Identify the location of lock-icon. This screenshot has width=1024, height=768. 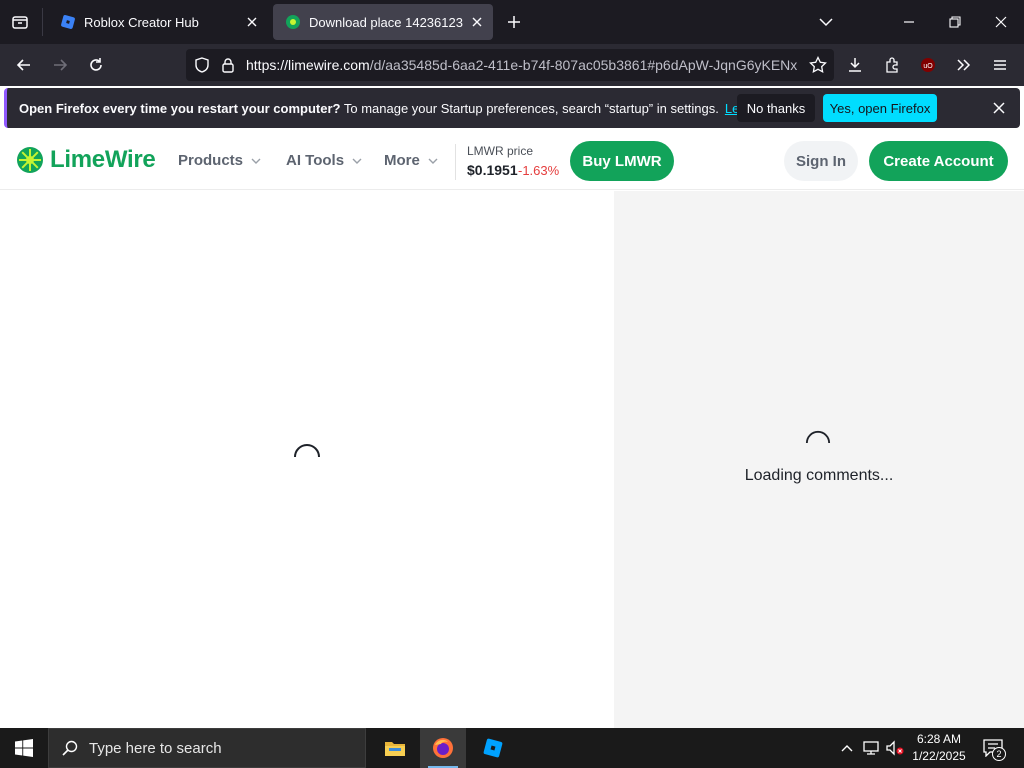
(228, 65).